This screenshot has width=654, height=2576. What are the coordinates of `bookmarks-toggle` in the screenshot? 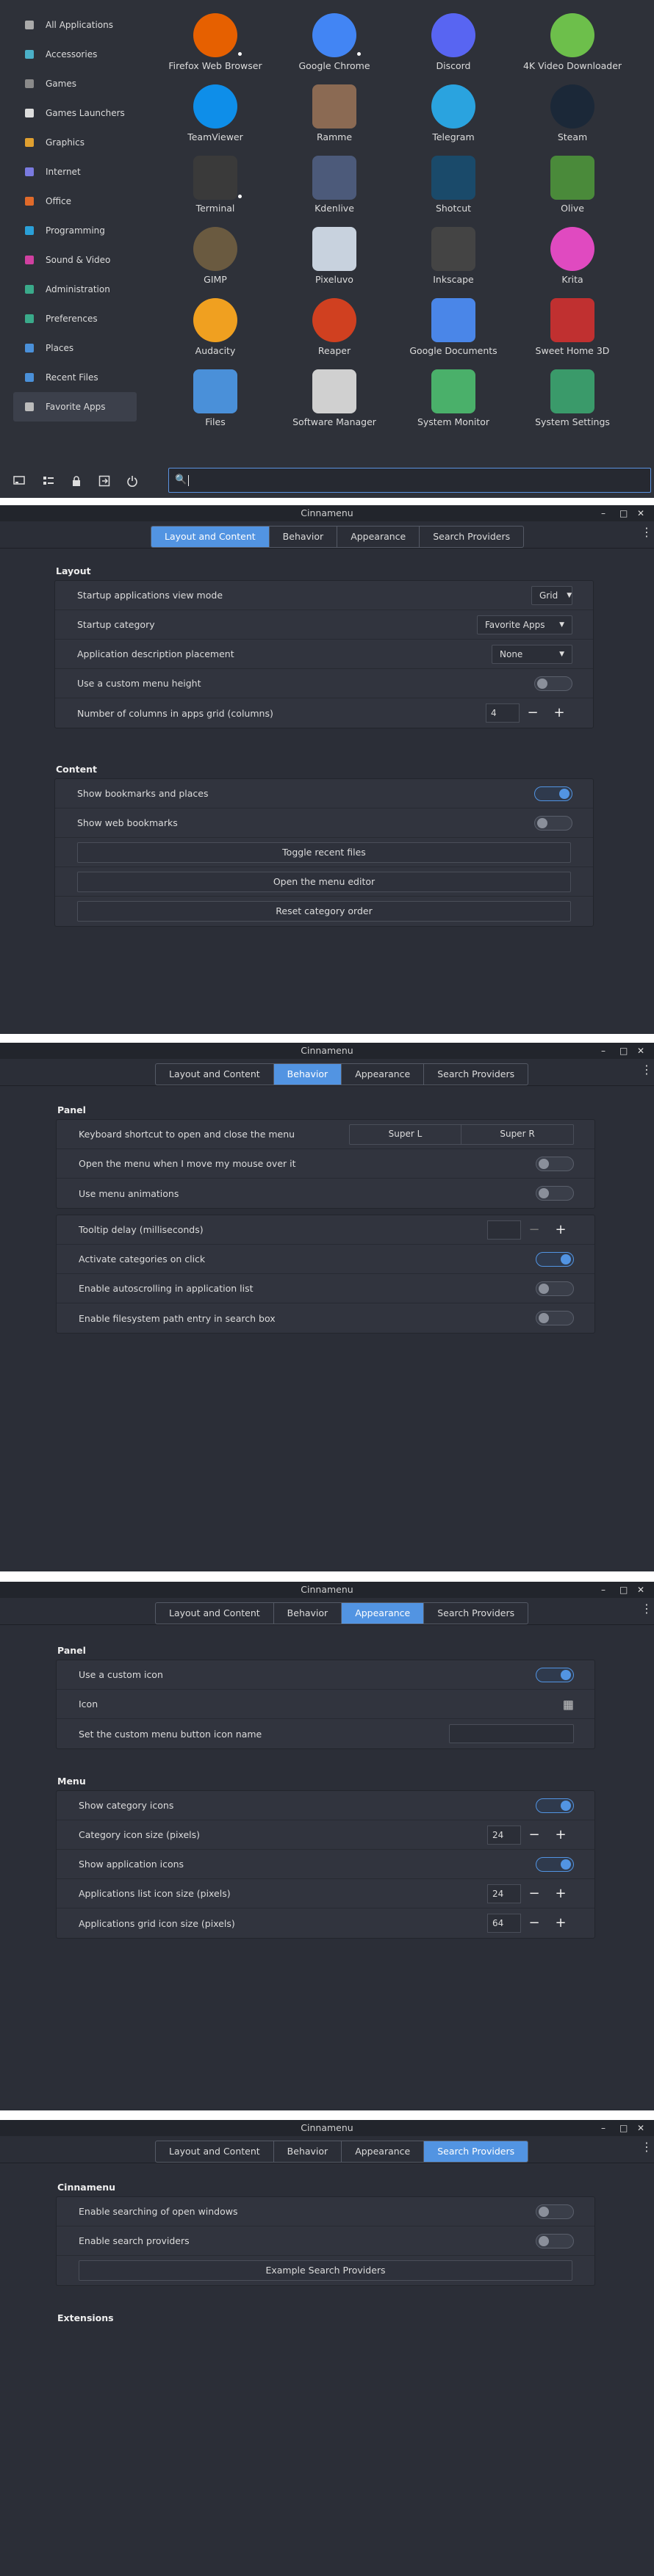 It's located at (553, 793).